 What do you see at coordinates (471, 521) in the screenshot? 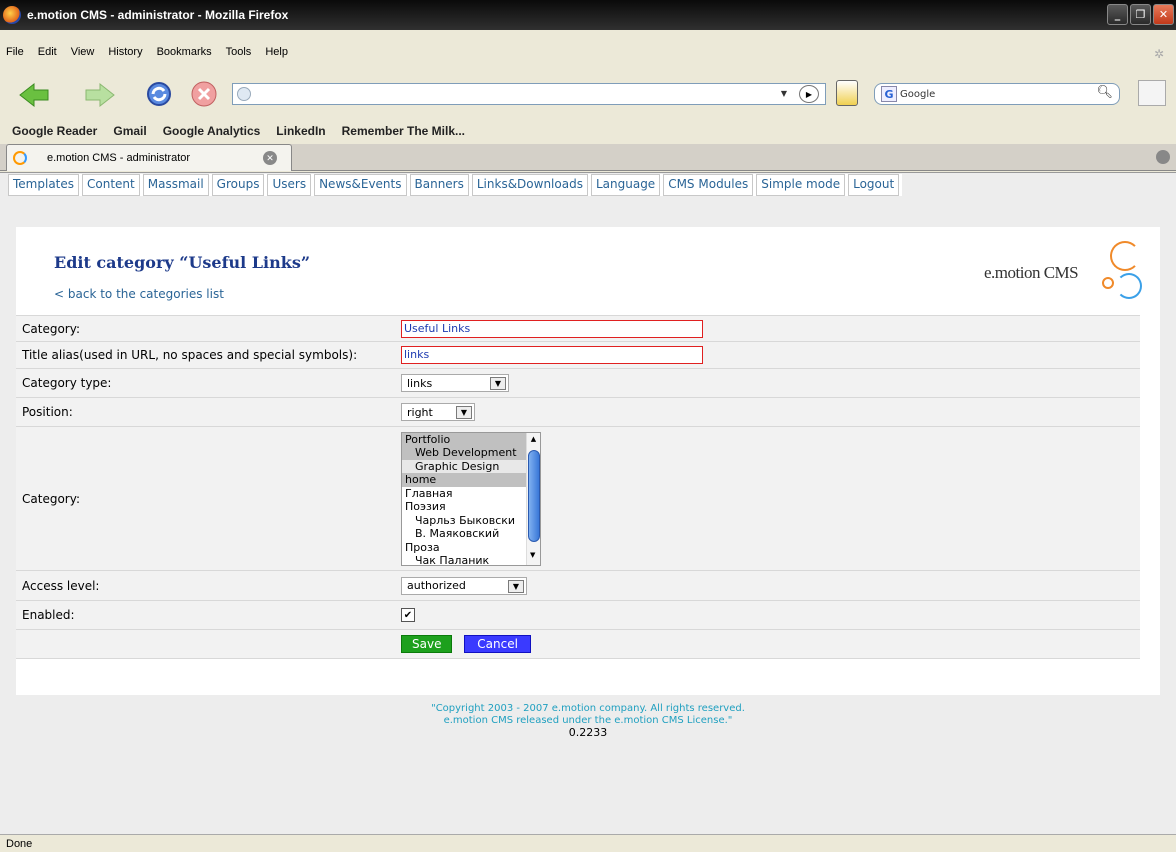
I see `listbox-option: Чарльз Быковски` at bounding box center [471, 521].